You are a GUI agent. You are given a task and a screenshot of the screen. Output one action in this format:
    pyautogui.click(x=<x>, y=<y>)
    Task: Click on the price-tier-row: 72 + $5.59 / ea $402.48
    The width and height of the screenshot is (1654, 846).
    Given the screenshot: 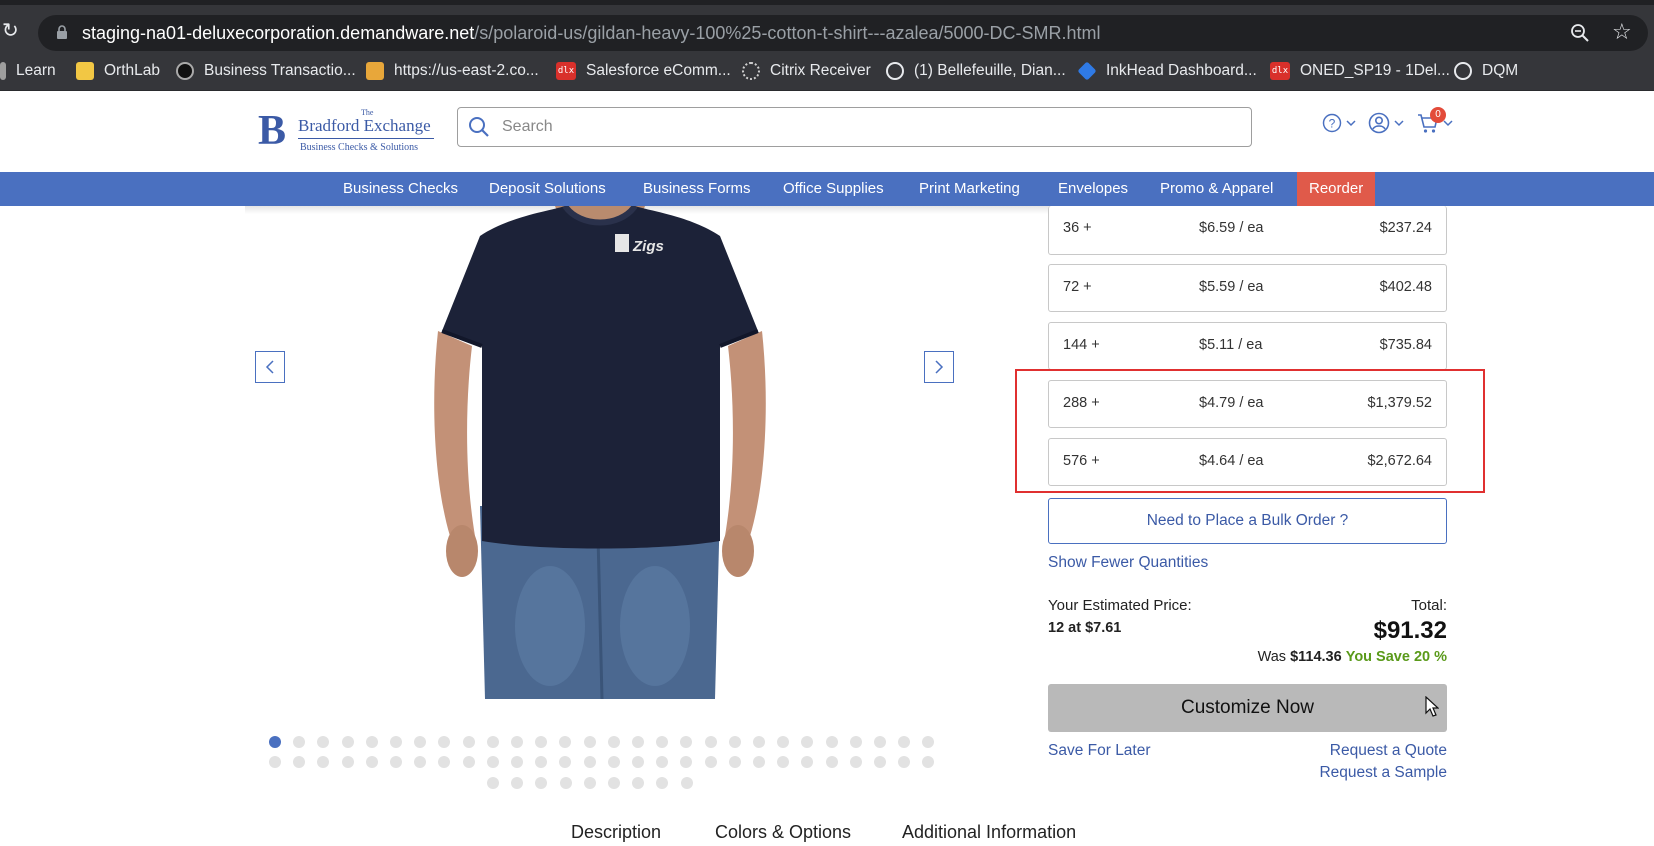 What is the action you would take?
    pyautogui.click(x=1247, y=288)
    